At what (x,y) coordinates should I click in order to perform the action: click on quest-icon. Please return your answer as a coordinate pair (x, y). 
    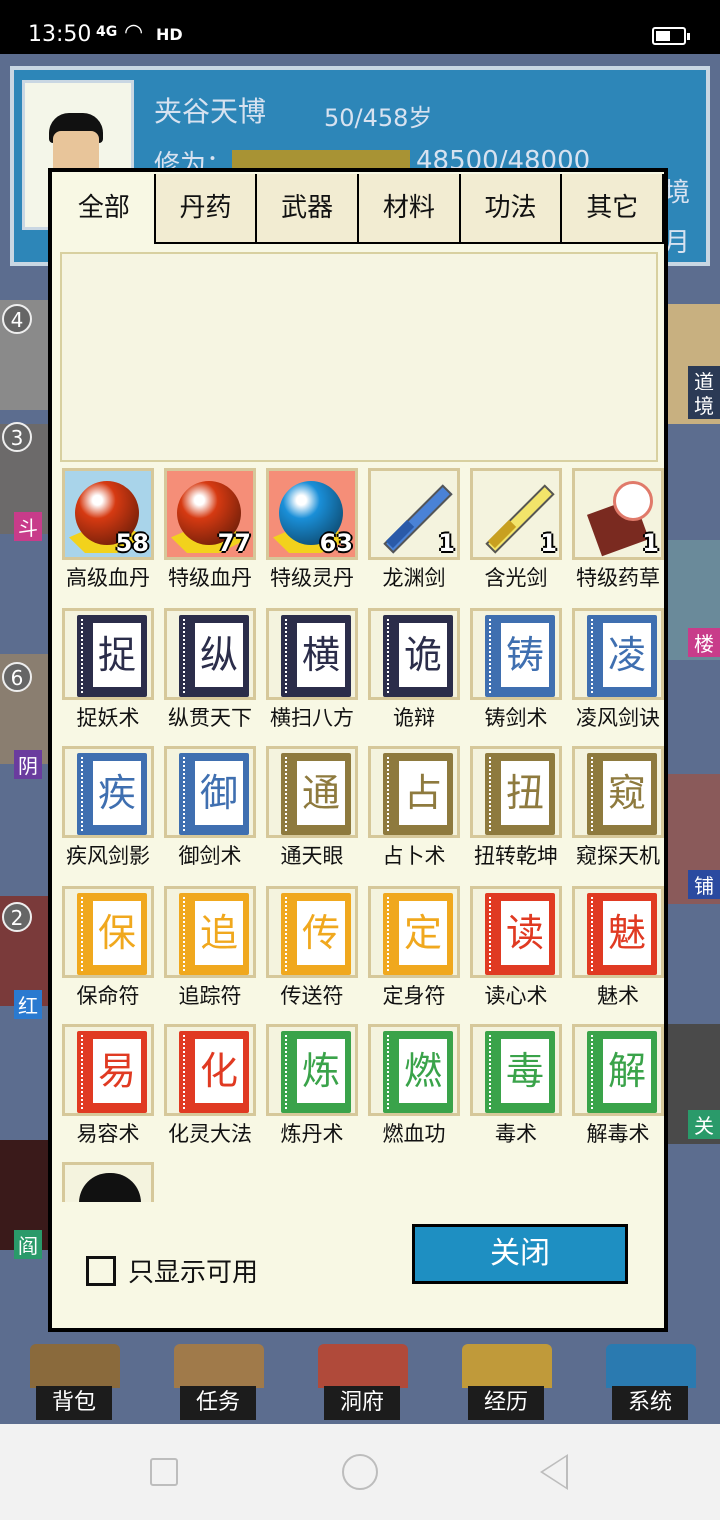
    Looking at the image, I should click on (219, 1366).